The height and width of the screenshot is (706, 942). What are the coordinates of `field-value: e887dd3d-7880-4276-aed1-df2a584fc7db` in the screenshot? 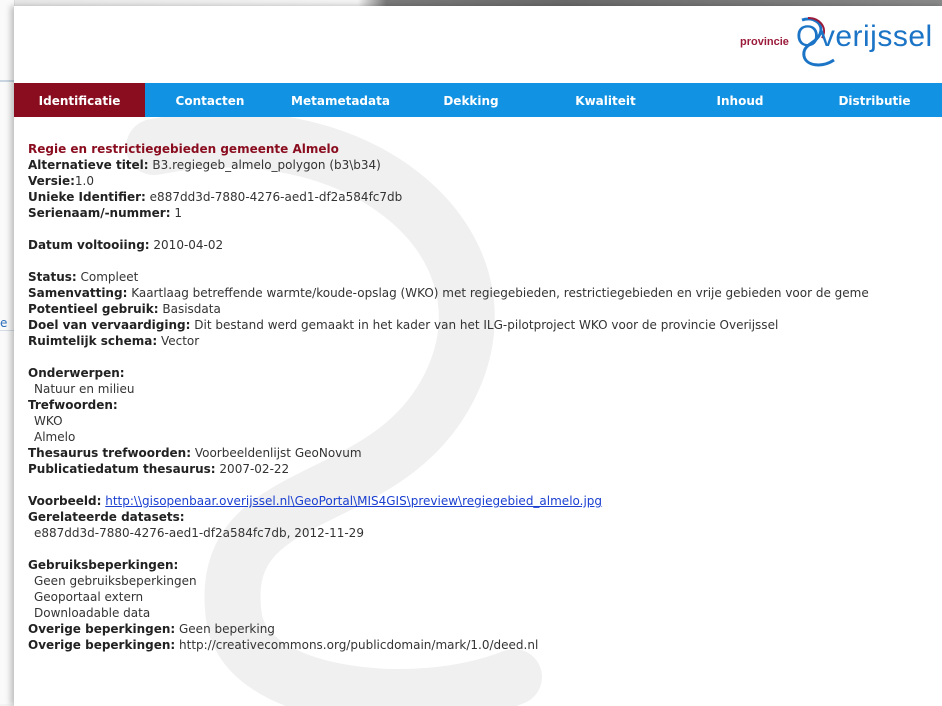 It's located at (274, 197).